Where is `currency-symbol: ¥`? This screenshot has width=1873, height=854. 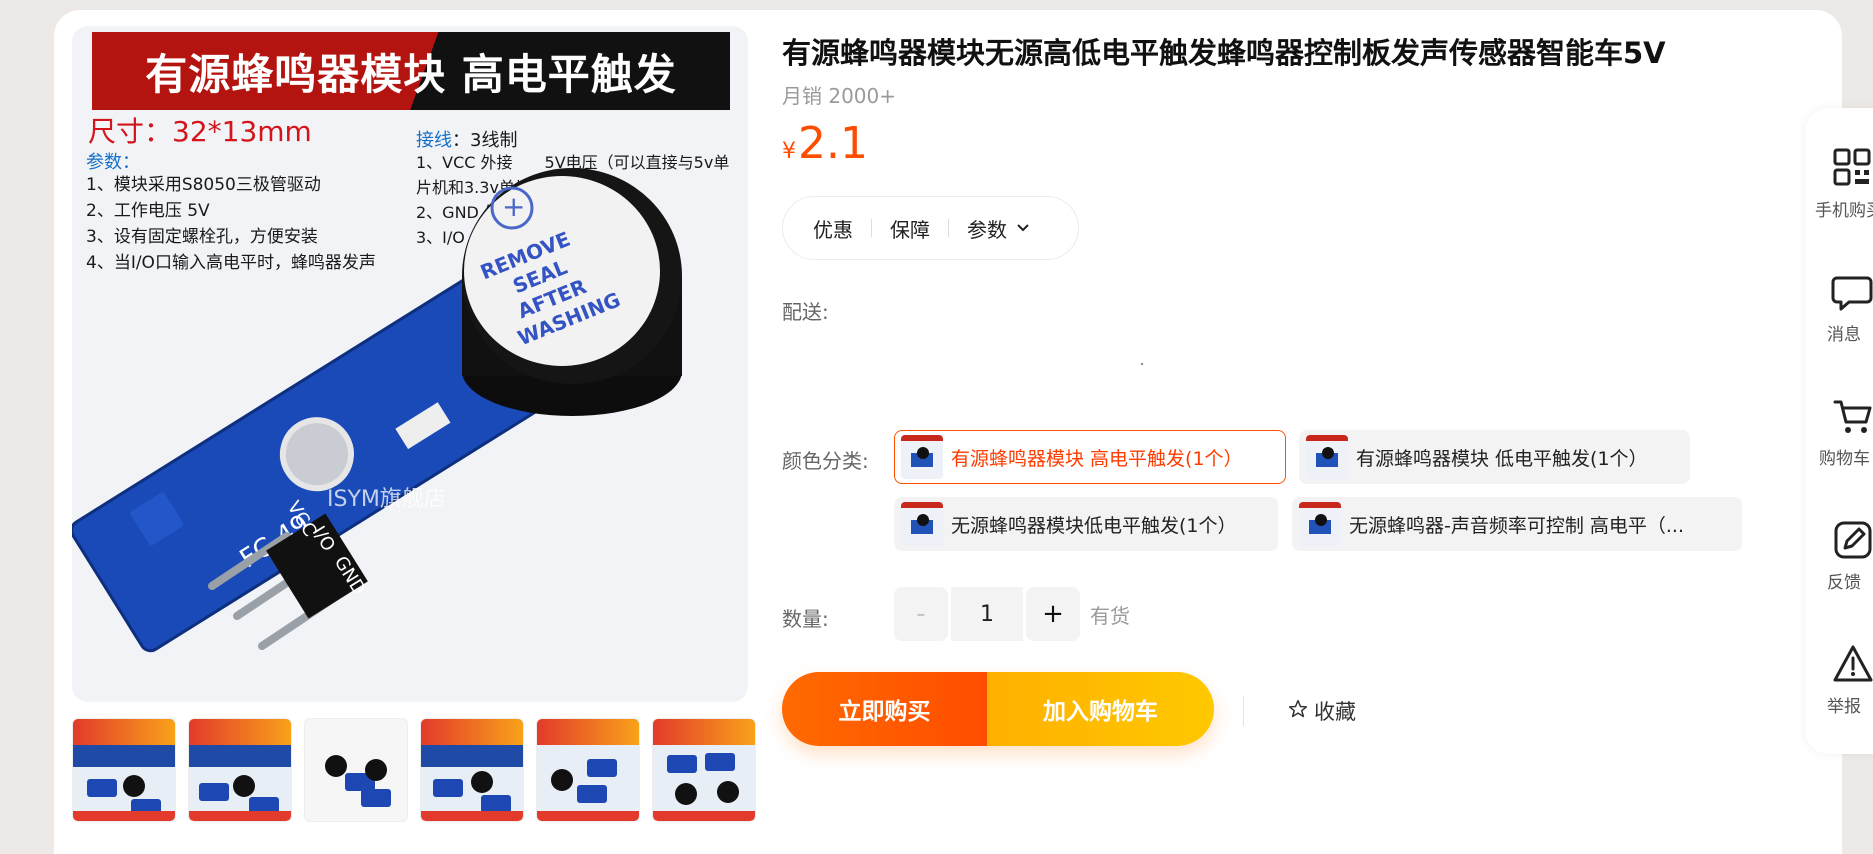 currency-symbol: ¥ is located at coordinates (789, 151).